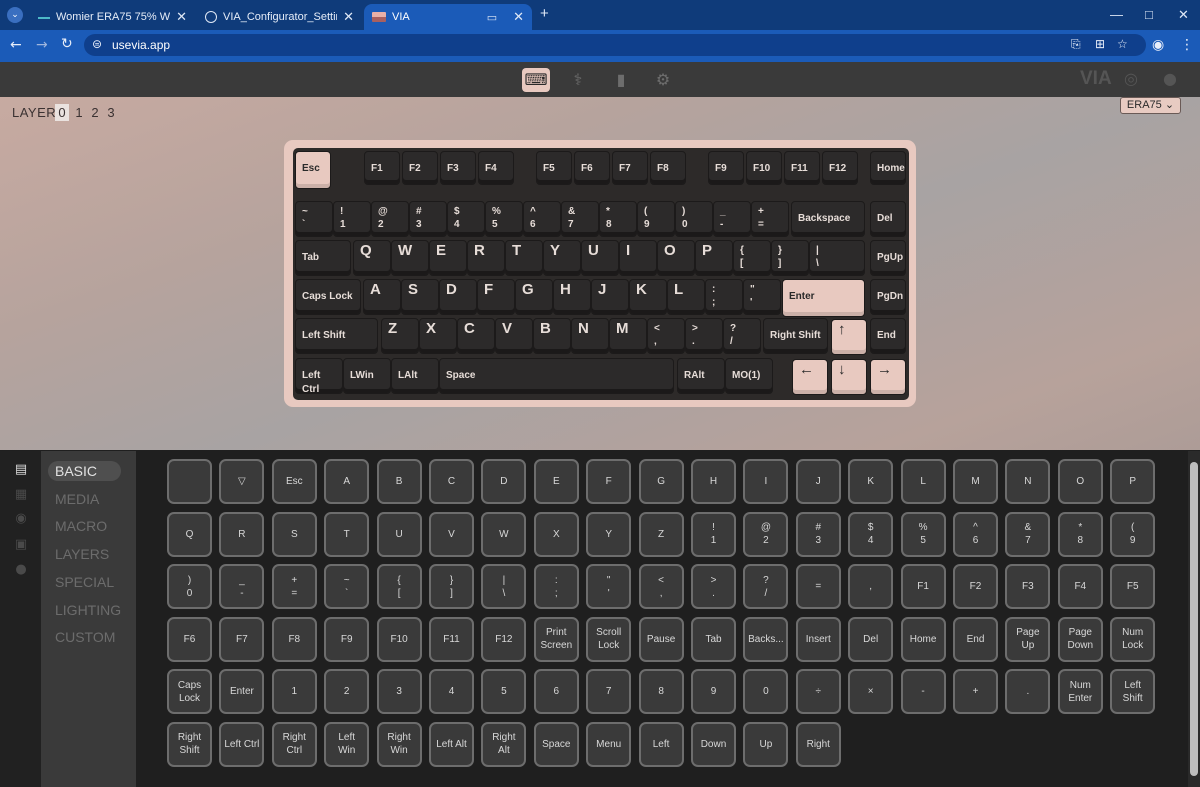 The height and width of the screenshot is (787, 1200). What do you see at coordinates (534, 297) in the screenshot?
I see `keyboard-key: G` at bounding box center [534, 297].